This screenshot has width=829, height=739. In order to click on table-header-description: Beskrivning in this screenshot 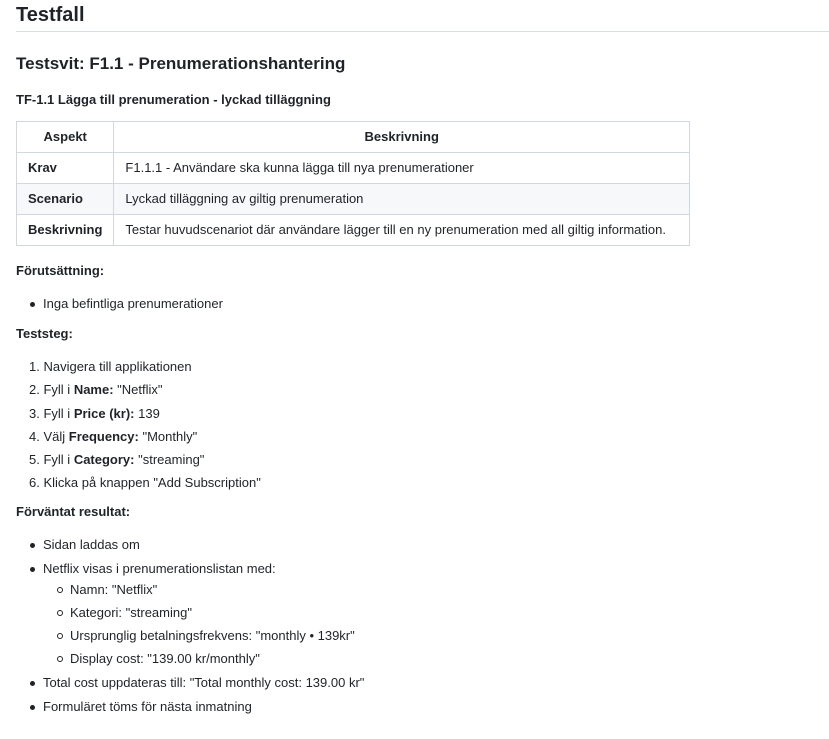, I will do `click(401, 137)`.